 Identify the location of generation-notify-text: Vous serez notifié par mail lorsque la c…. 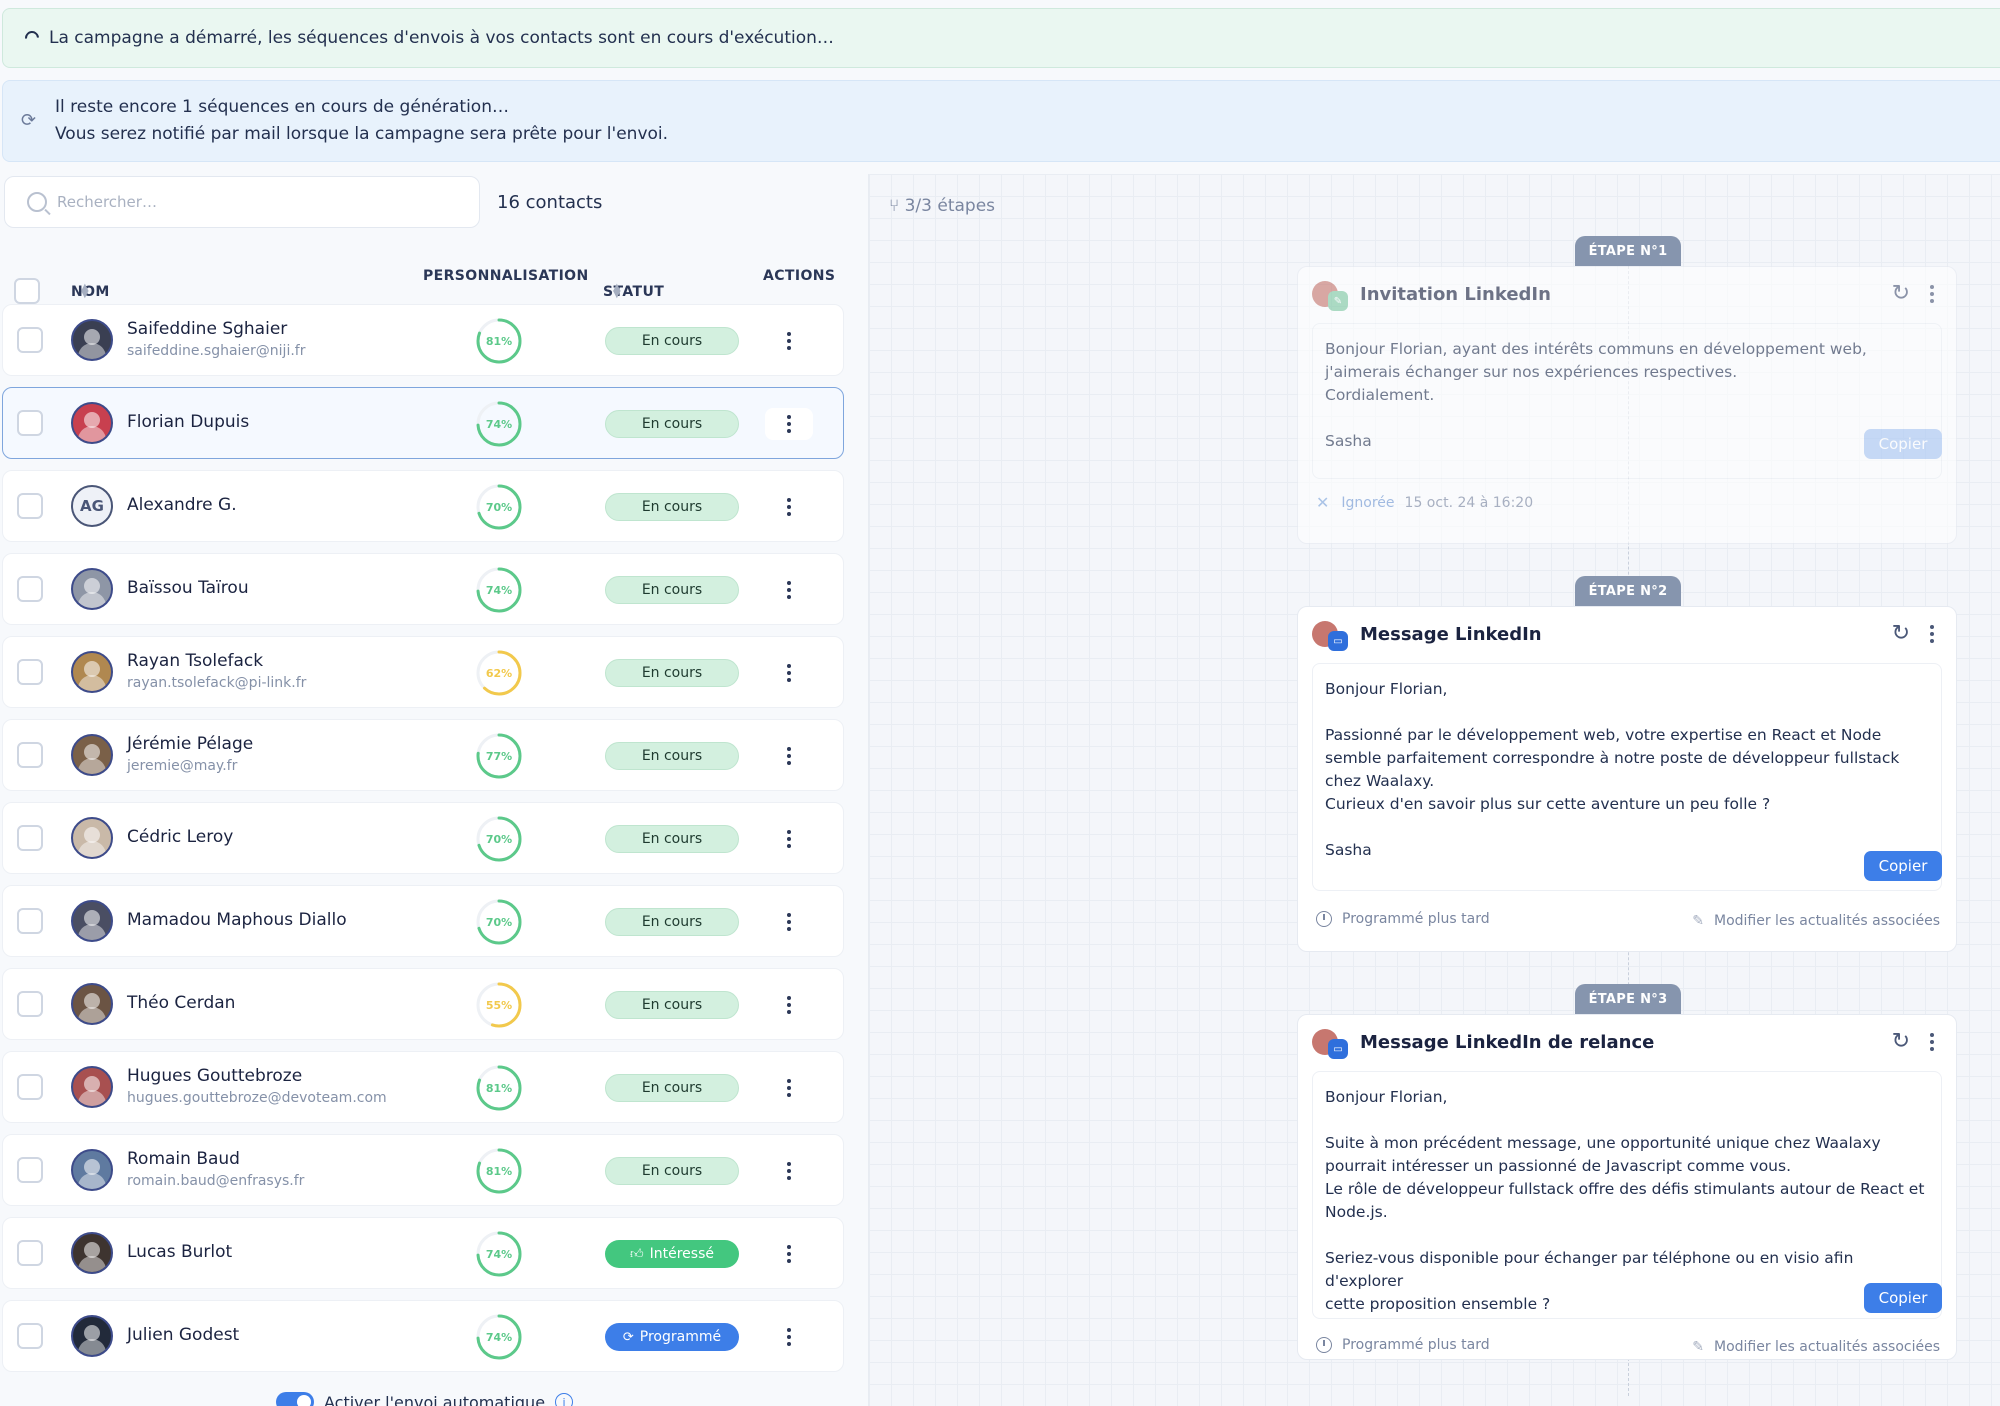
(362, 134).